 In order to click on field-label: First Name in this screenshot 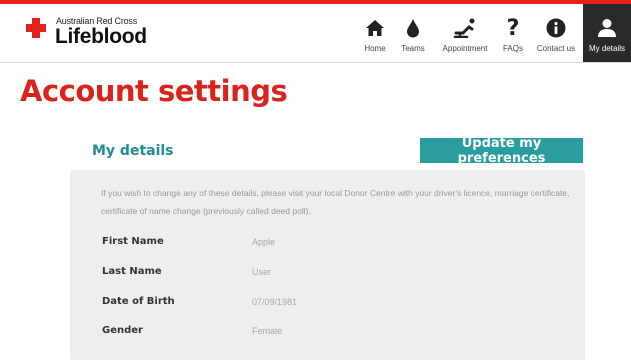, I will do `click(133, 241)`.